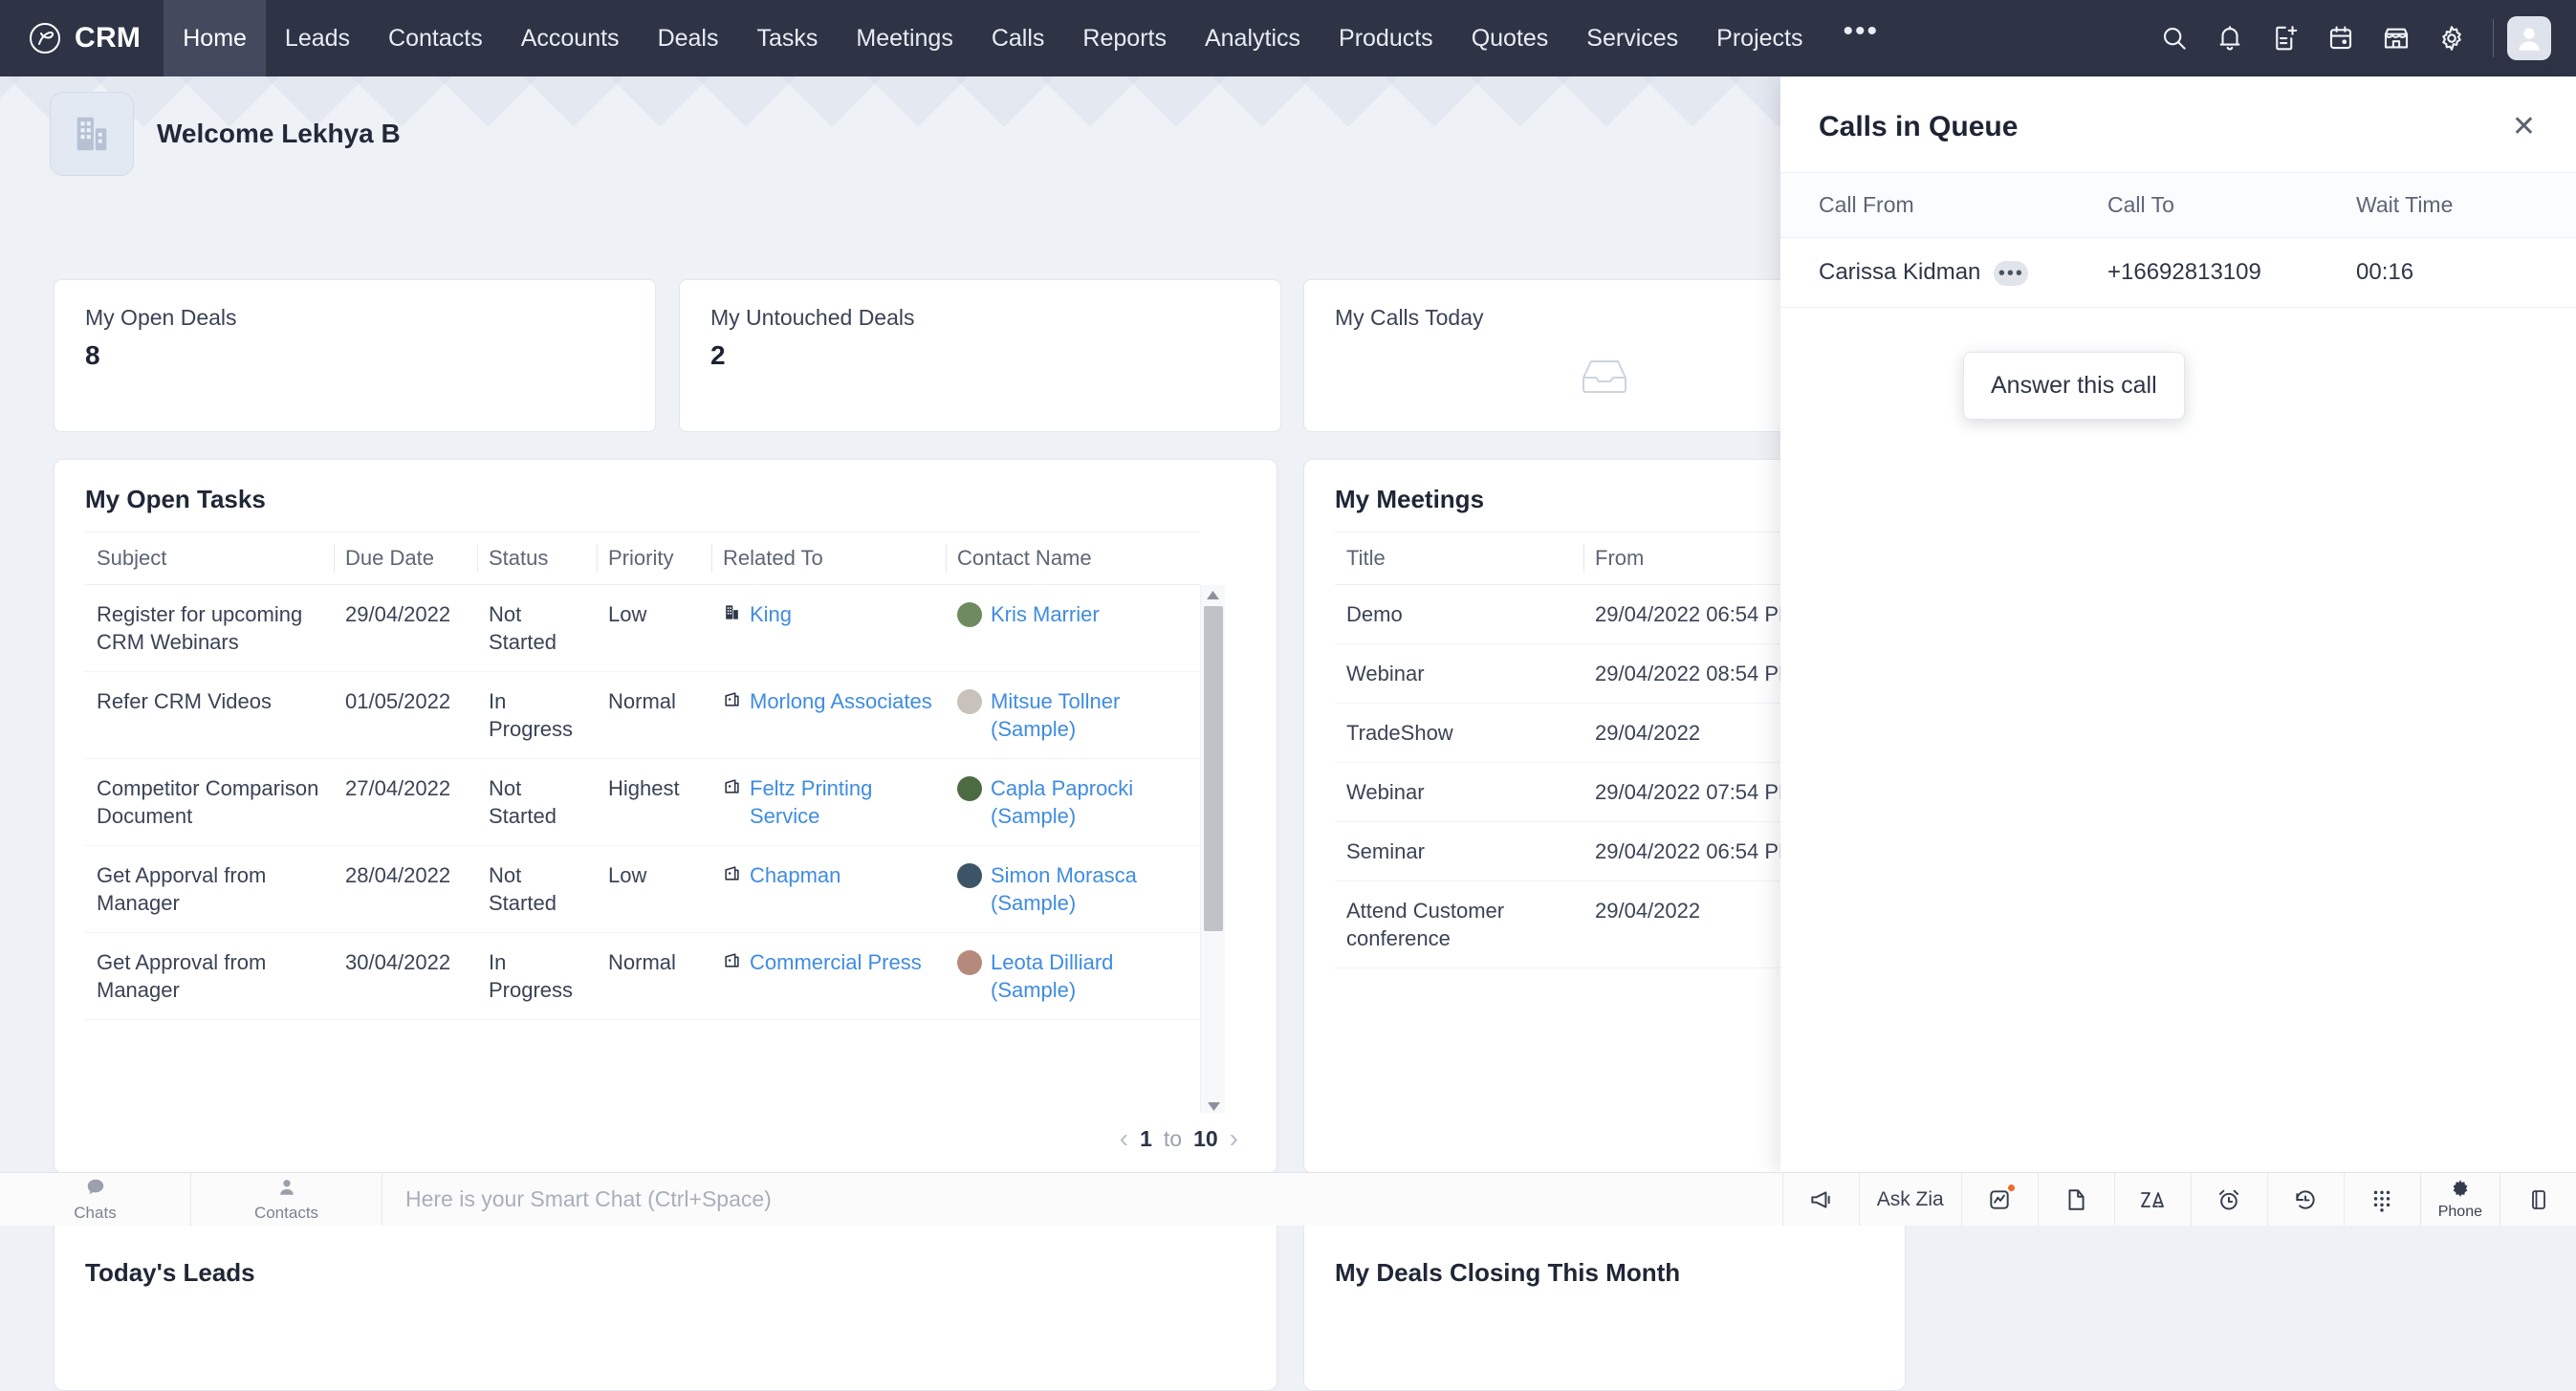  Describe the element at coordinates (787, 38) in the screenshot. I see `nav-item-tasks: Tasks` at that location.